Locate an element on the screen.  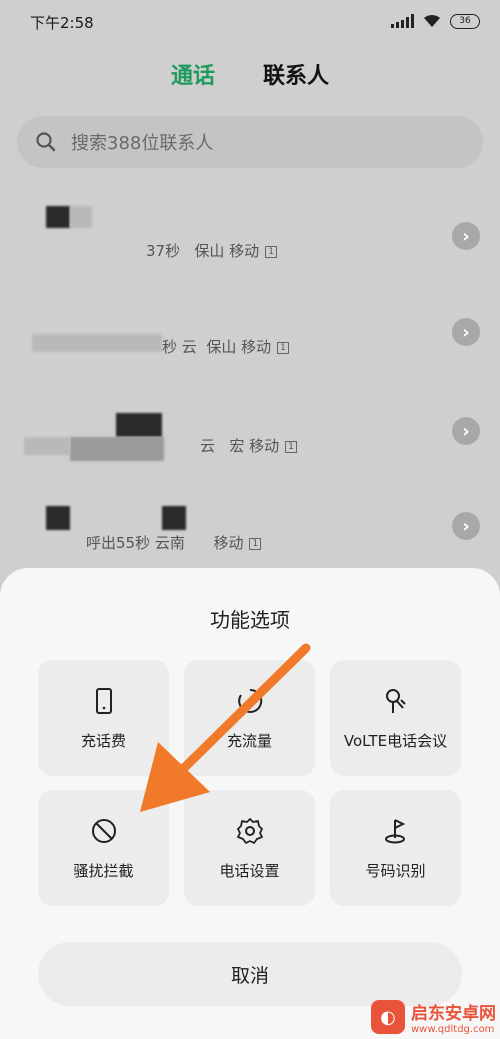
call-row: 37秒 保山 移动 1 › is located at coordinates (250, 238).